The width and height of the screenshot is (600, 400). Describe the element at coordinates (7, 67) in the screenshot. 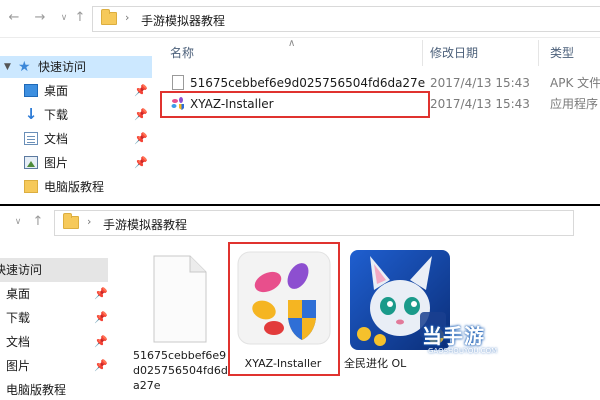

I see `expand-caret-icon: ▼` at that location.